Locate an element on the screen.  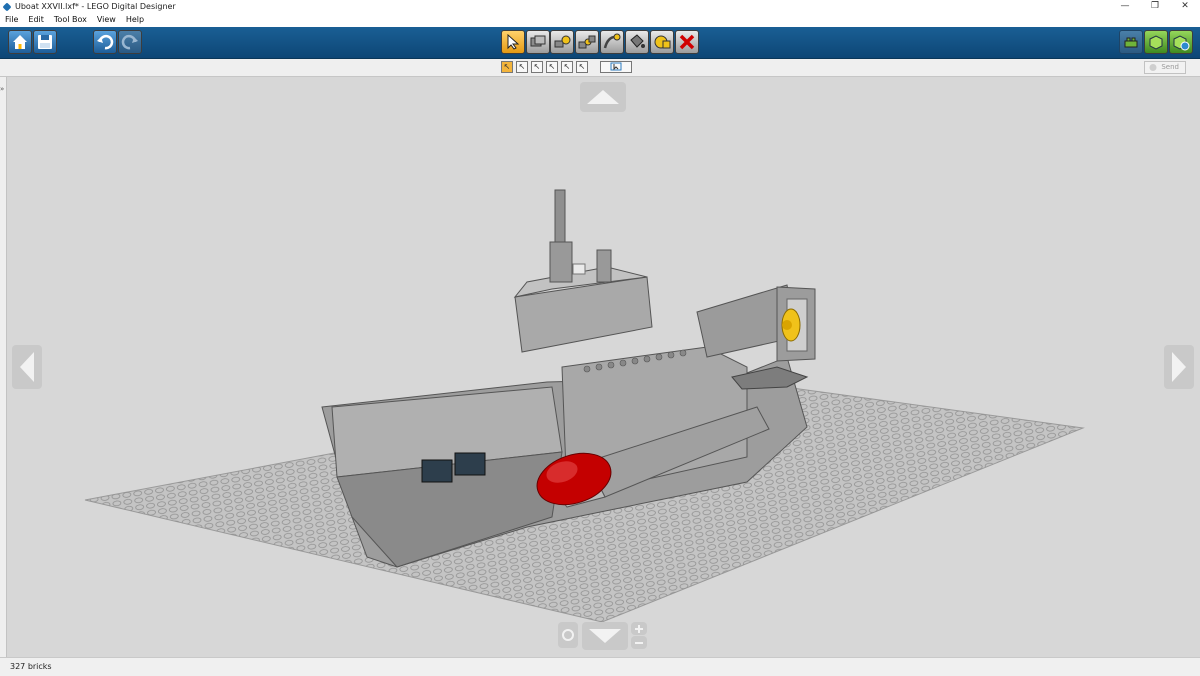
home-button is located at coordinates (20, 42).